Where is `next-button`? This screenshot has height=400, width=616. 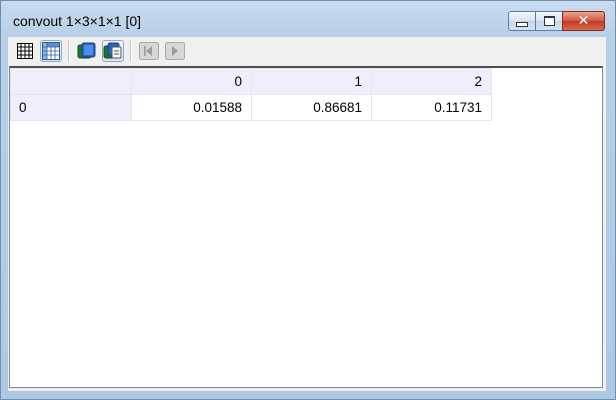
next-button is located at coordinates (175, 51).